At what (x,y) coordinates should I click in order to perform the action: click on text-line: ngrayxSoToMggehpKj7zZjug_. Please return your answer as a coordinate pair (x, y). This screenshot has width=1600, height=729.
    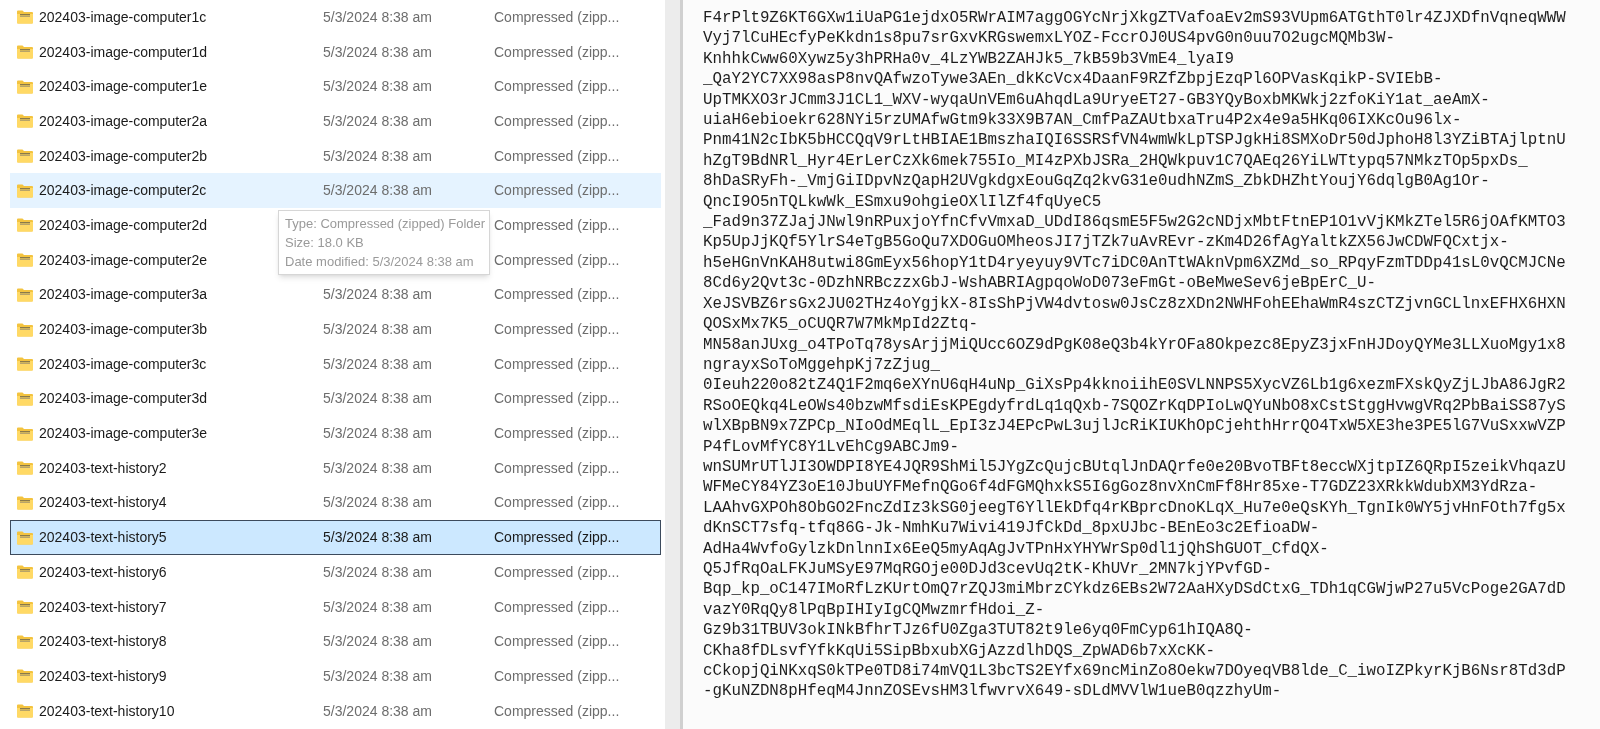
    Looking at the image, I should click on (822, 365).